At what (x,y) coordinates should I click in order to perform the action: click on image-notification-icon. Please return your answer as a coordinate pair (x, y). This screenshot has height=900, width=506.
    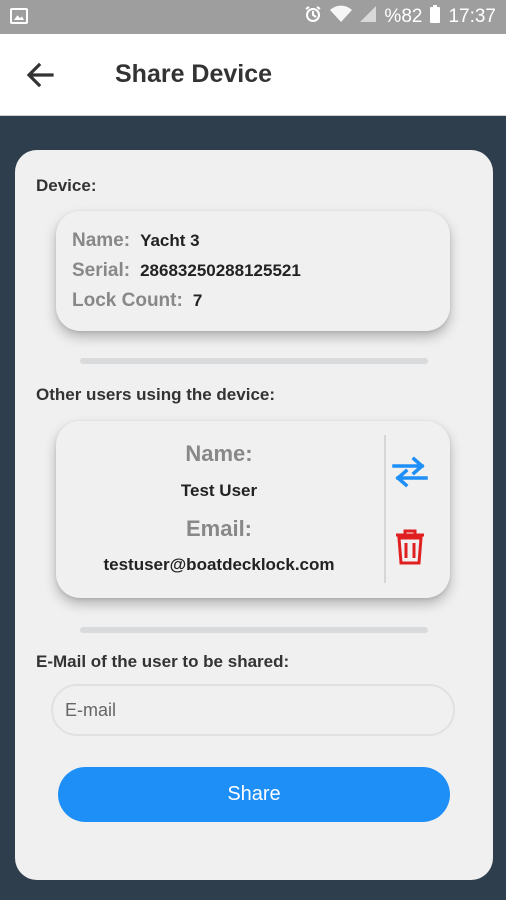
    Looking at the image, I should click on (19, 16).